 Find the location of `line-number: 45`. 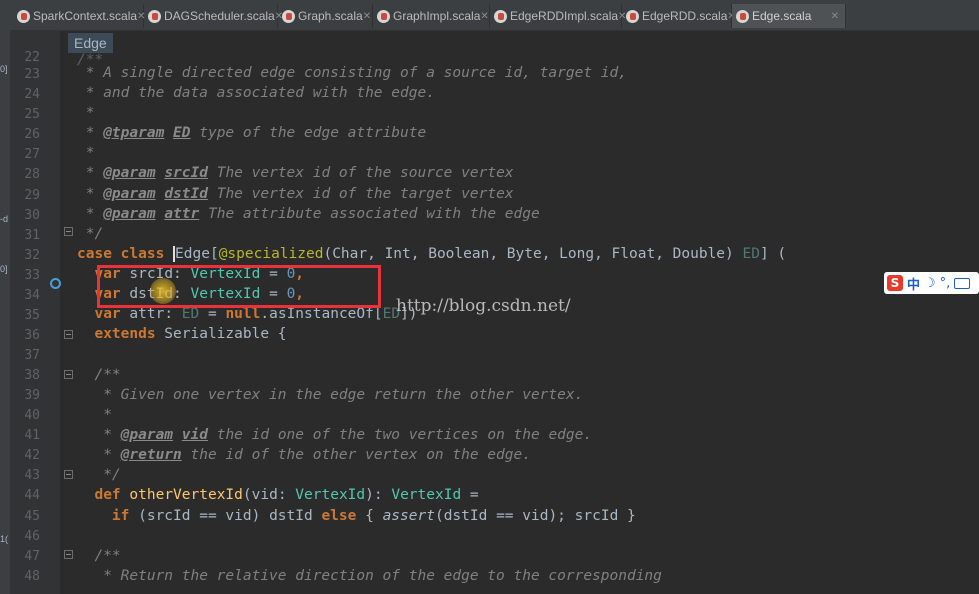

line-number: 45 is located at coordinates (32, 516).